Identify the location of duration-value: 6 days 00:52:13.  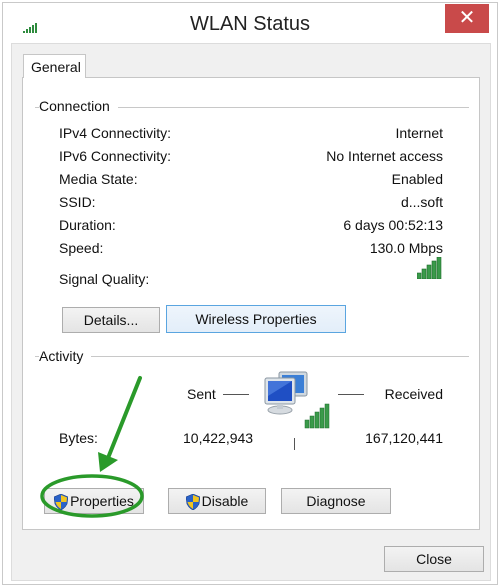
(393, 225).